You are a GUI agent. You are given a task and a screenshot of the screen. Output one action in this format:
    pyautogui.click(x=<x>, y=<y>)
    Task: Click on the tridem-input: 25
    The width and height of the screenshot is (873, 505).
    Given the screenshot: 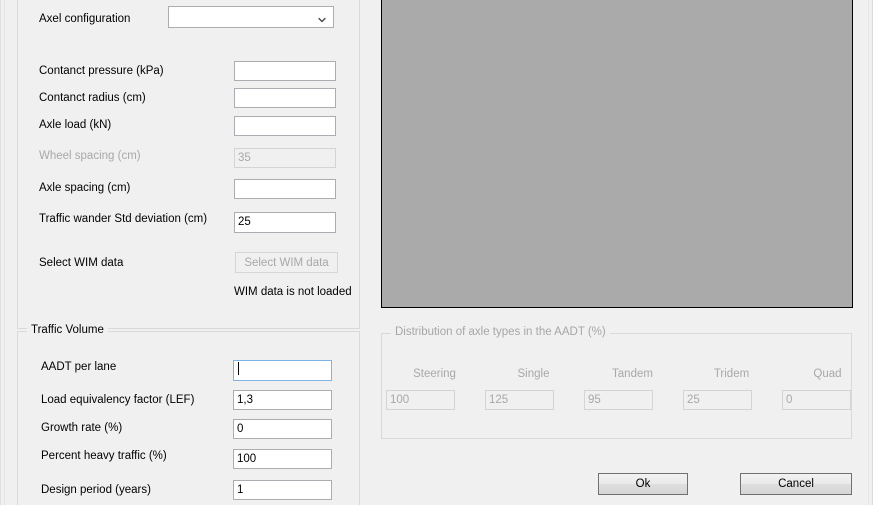 What is the action you would take?
    pyautogui.click(x=717, y=400)
    